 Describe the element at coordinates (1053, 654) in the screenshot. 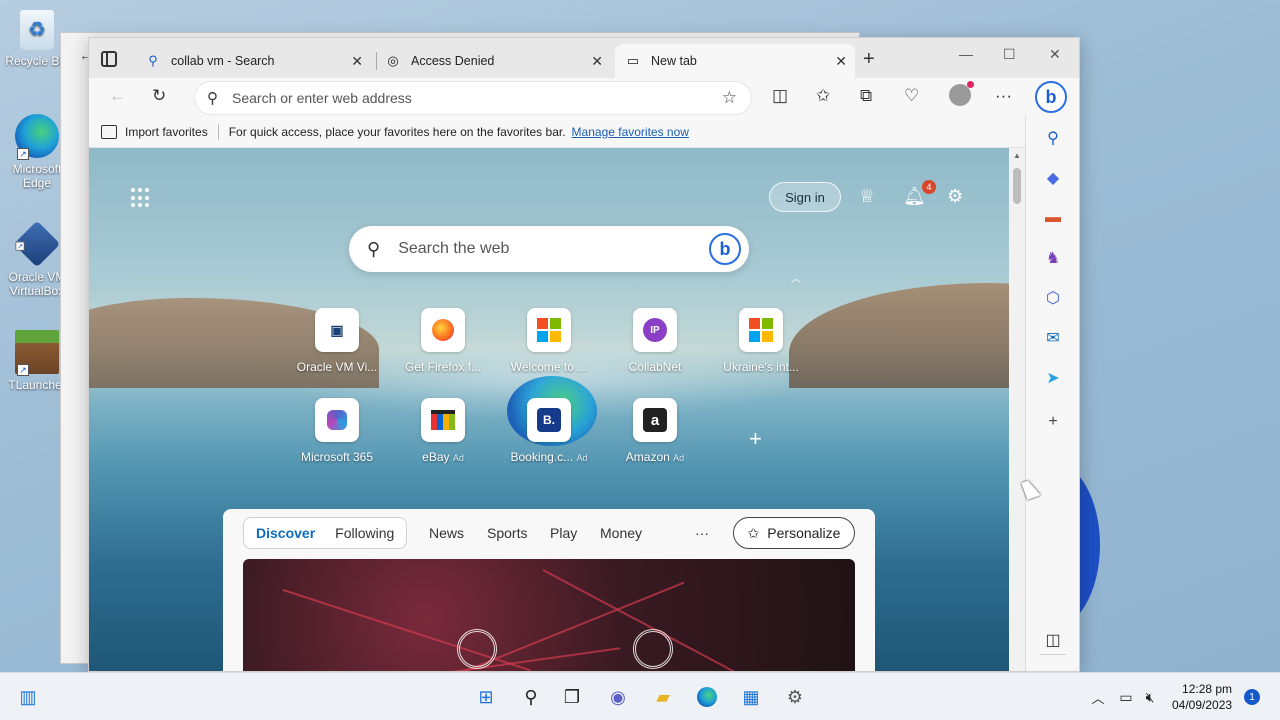

I see `sidebar-divider` at that location.